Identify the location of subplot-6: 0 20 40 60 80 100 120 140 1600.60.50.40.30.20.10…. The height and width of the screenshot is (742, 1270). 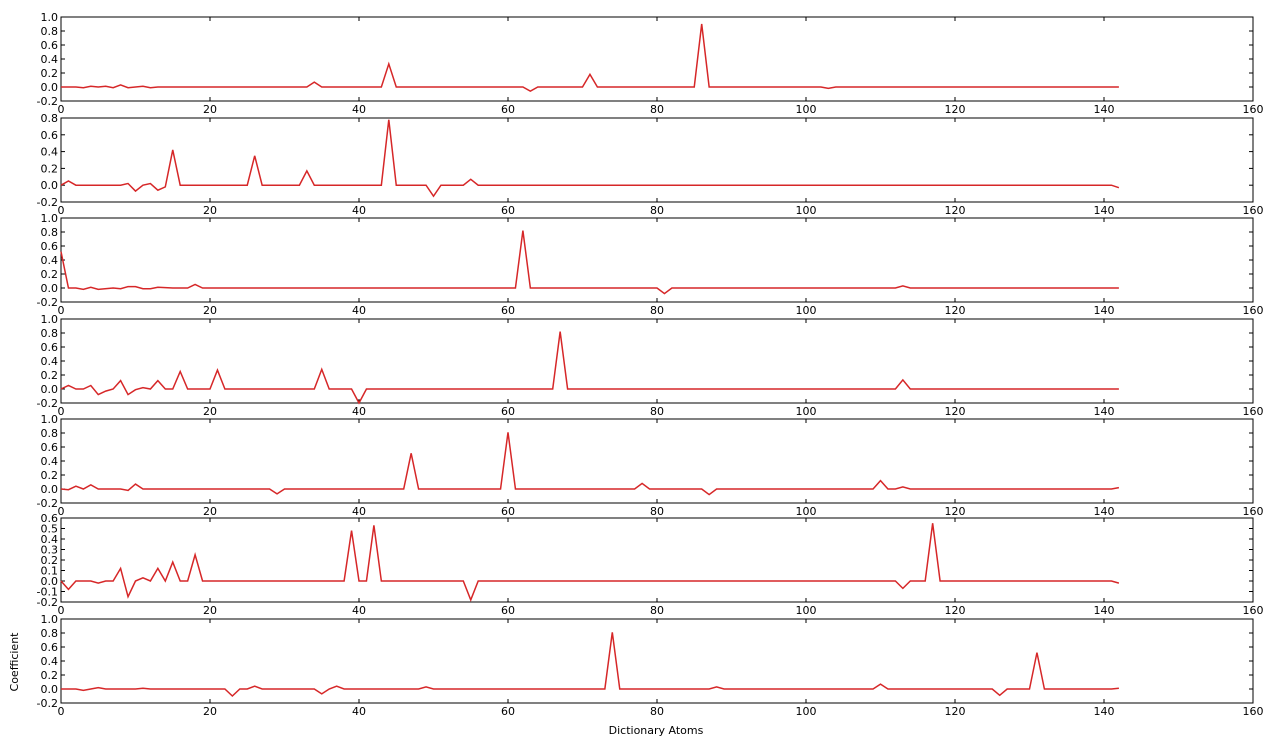
(650, 564).